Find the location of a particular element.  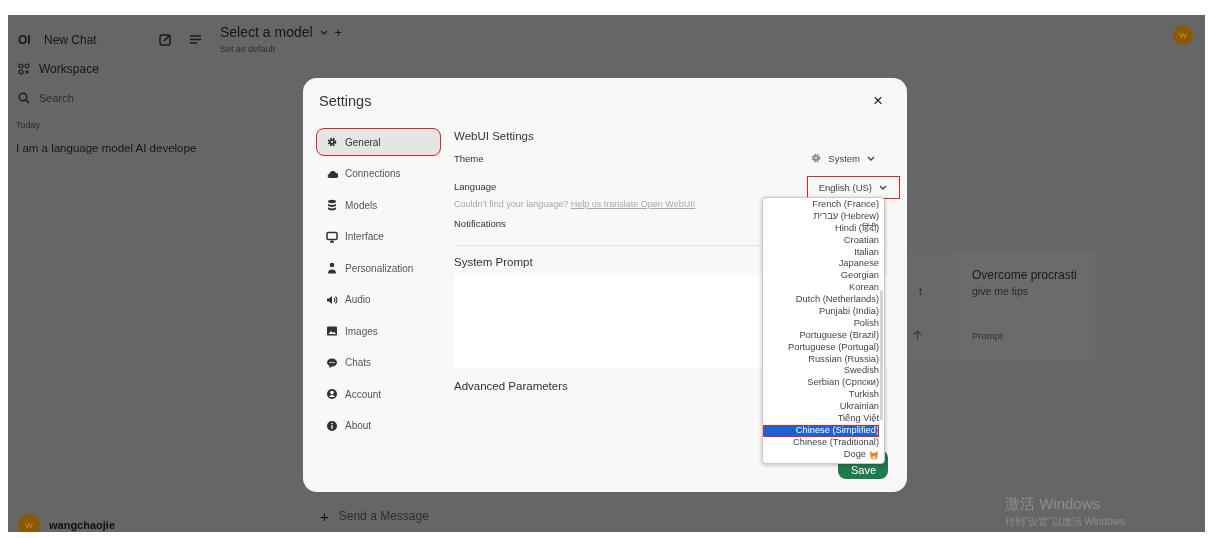

section-title: System Prompt is located at coordinates (493, 262).